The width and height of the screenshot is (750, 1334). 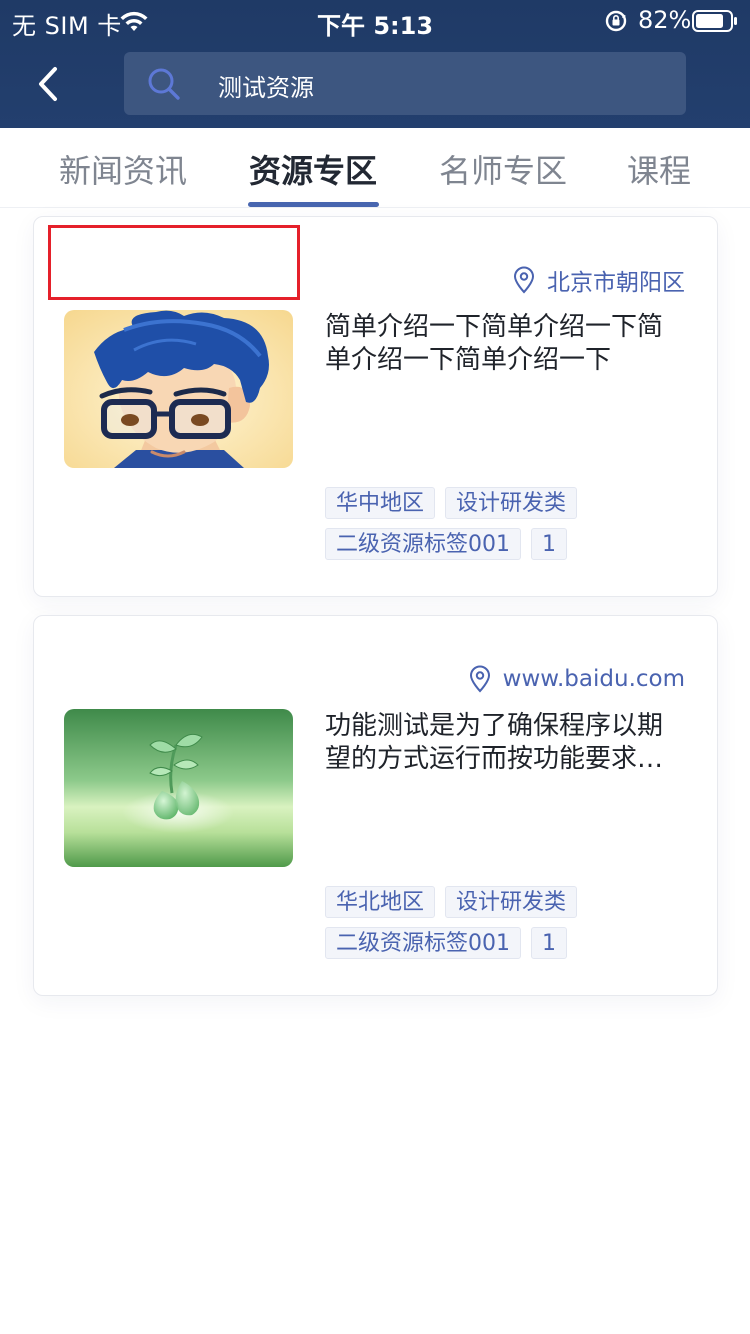 I want to click on tab-bar: 新闻资讯 资源专区 名师专区 课程, so click(x=375, y=168).